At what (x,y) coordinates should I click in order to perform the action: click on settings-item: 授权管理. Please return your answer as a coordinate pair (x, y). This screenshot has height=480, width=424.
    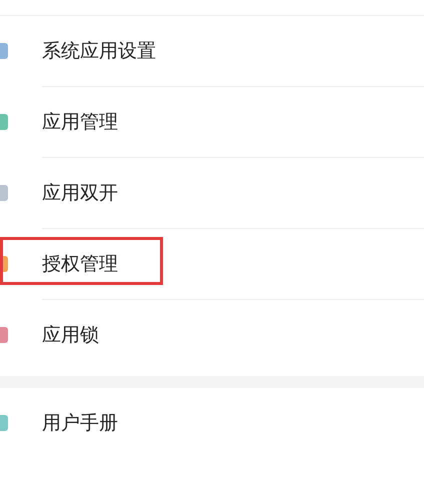
    Looking at the image, I should click on (80, 264).